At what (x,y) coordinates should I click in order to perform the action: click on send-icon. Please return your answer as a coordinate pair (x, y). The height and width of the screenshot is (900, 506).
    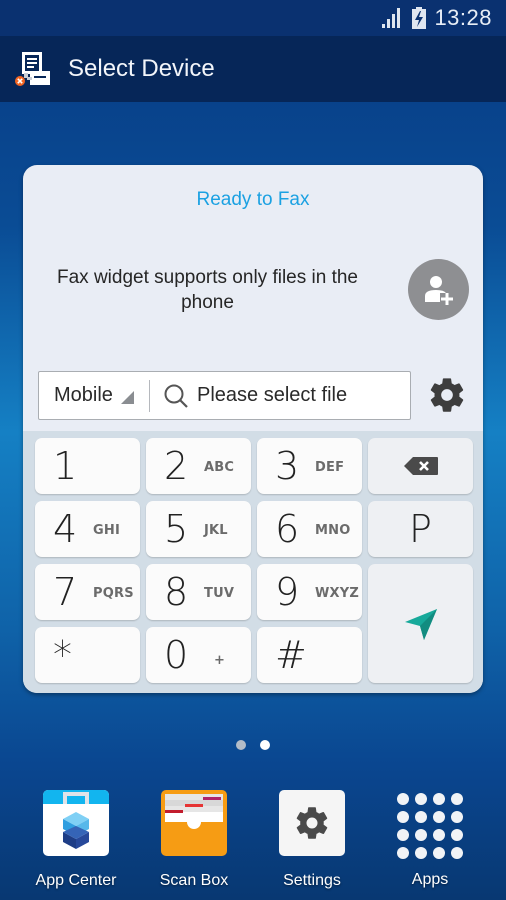
    Looking at the image, I should click on (420, 624).